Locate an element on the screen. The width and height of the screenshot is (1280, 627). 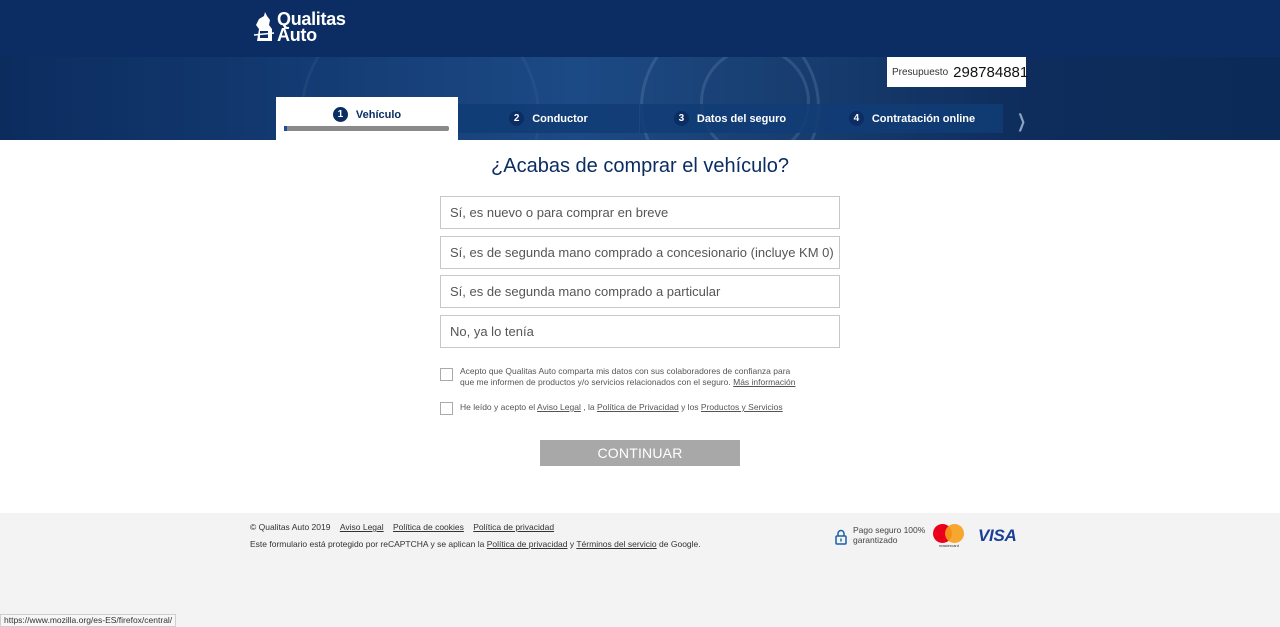
knight-logo-icon is located at coordinates (264, 26).